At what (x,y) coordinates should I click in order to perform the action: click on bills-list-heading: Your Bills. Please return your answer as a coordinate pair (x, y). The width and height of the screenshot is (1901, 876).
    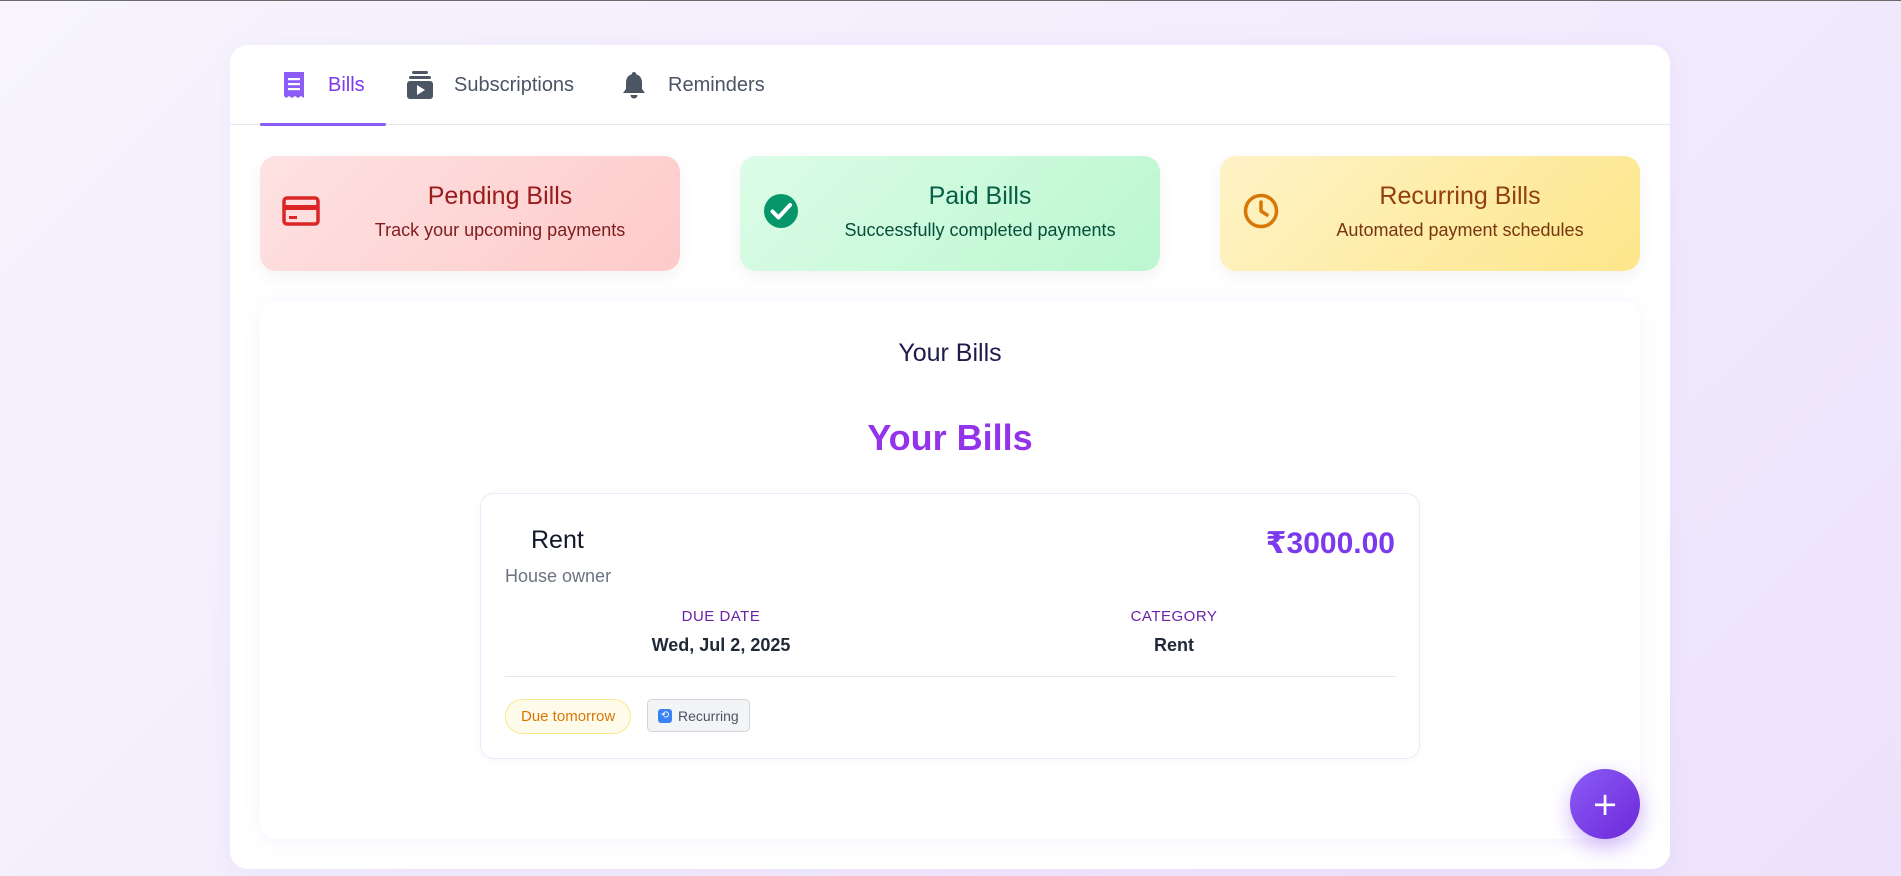
    Looking at the image, I should click on (950, 437).